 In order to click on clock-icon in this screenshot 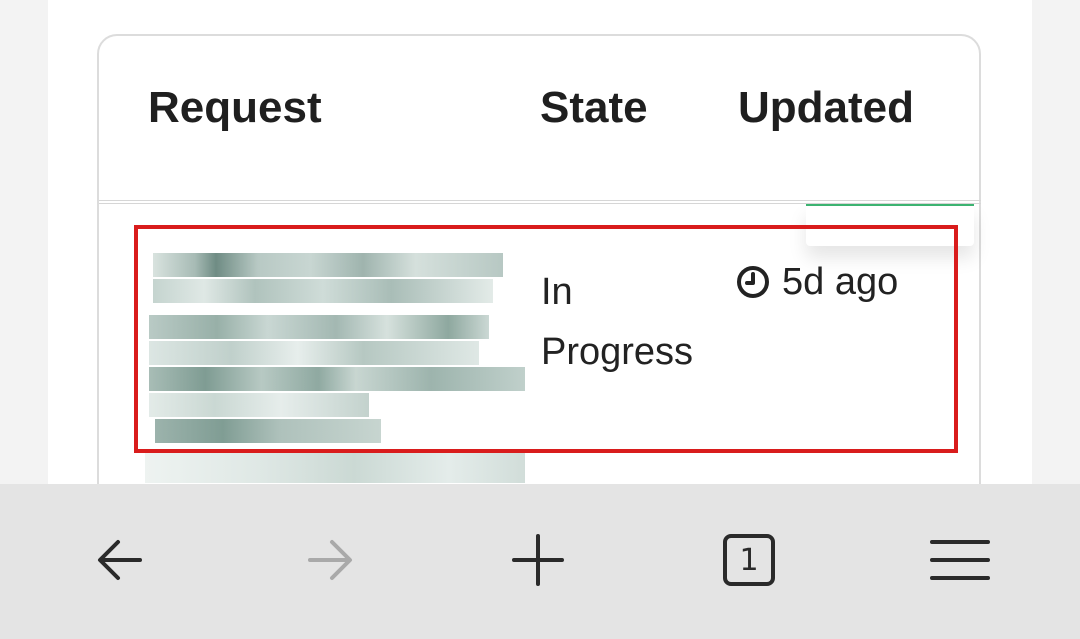, I will do `click(753, 282)`.